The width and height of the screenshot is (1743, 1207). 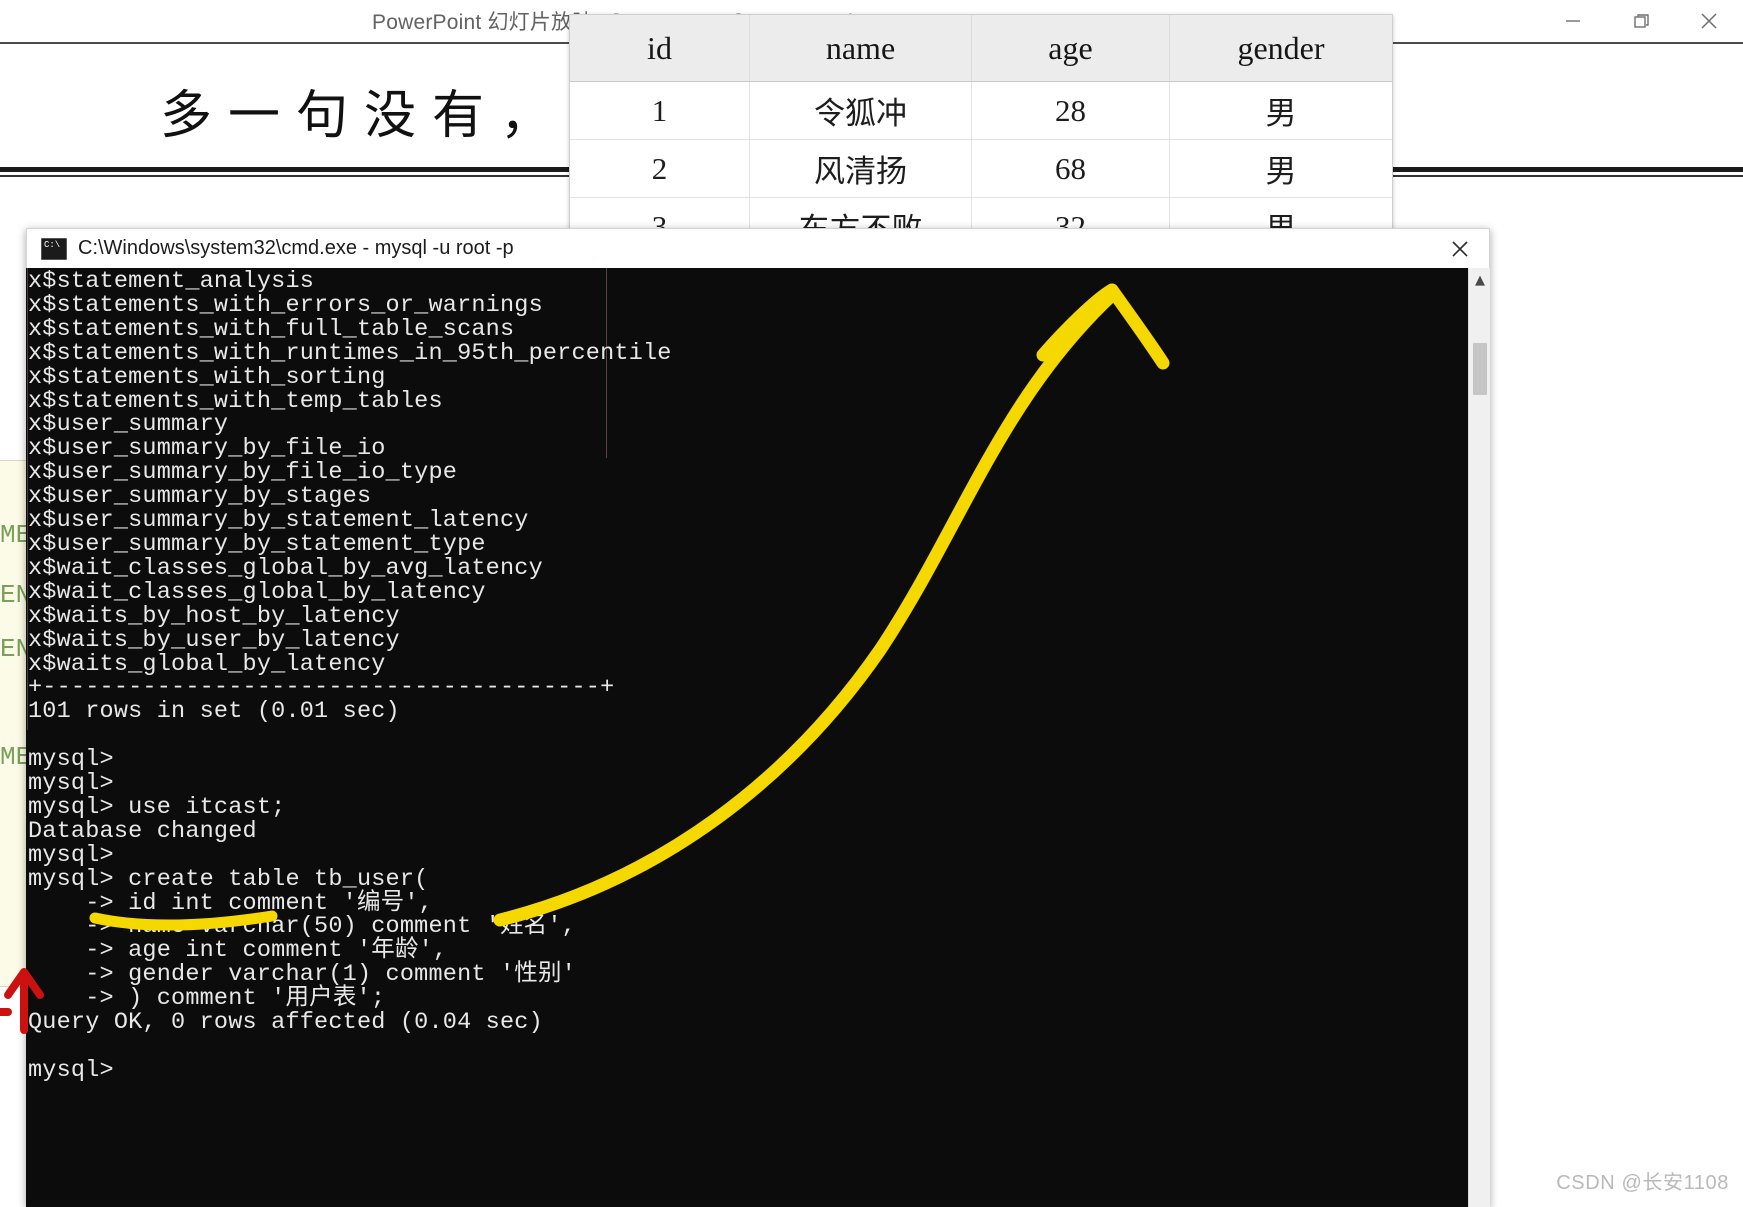 What do you see at coordinates (1709, 21) in the screenshot?
I see `close-button` at bounding box center [1709, 21].